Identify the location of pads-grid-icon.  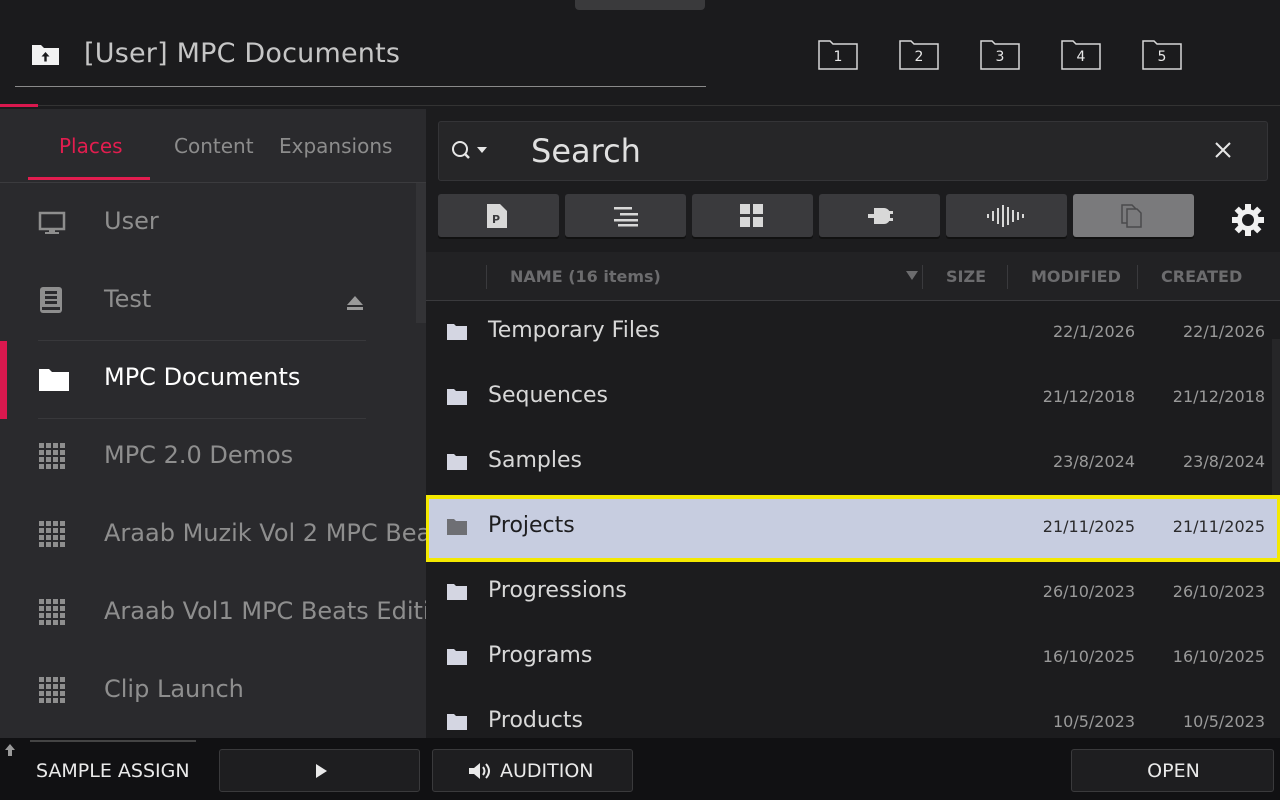
(751, 215).